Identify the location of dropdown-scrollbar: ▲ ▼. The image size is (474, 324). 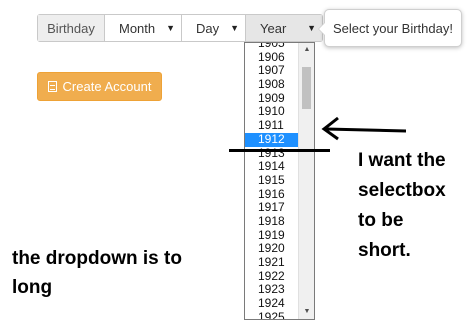
(306, 181).